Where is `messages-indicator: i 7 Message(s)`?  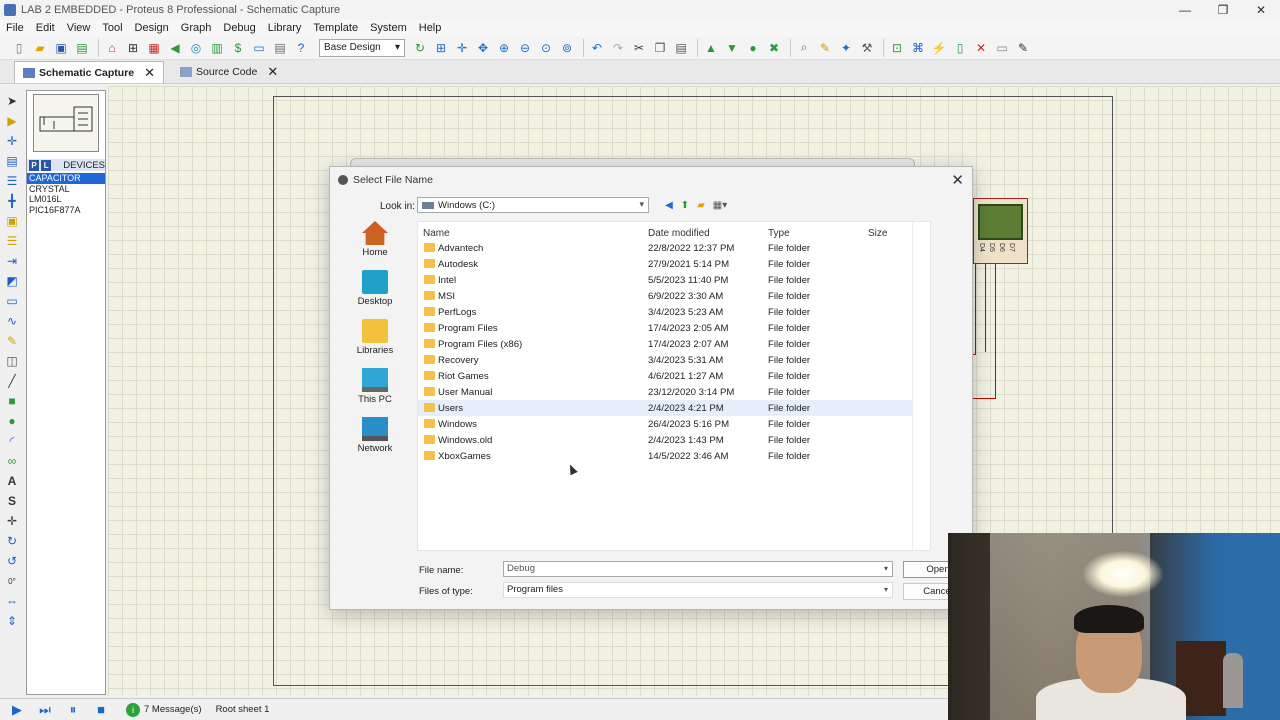
messages-indicator: i 7 Message(s) is located at coordinates (164, 709).